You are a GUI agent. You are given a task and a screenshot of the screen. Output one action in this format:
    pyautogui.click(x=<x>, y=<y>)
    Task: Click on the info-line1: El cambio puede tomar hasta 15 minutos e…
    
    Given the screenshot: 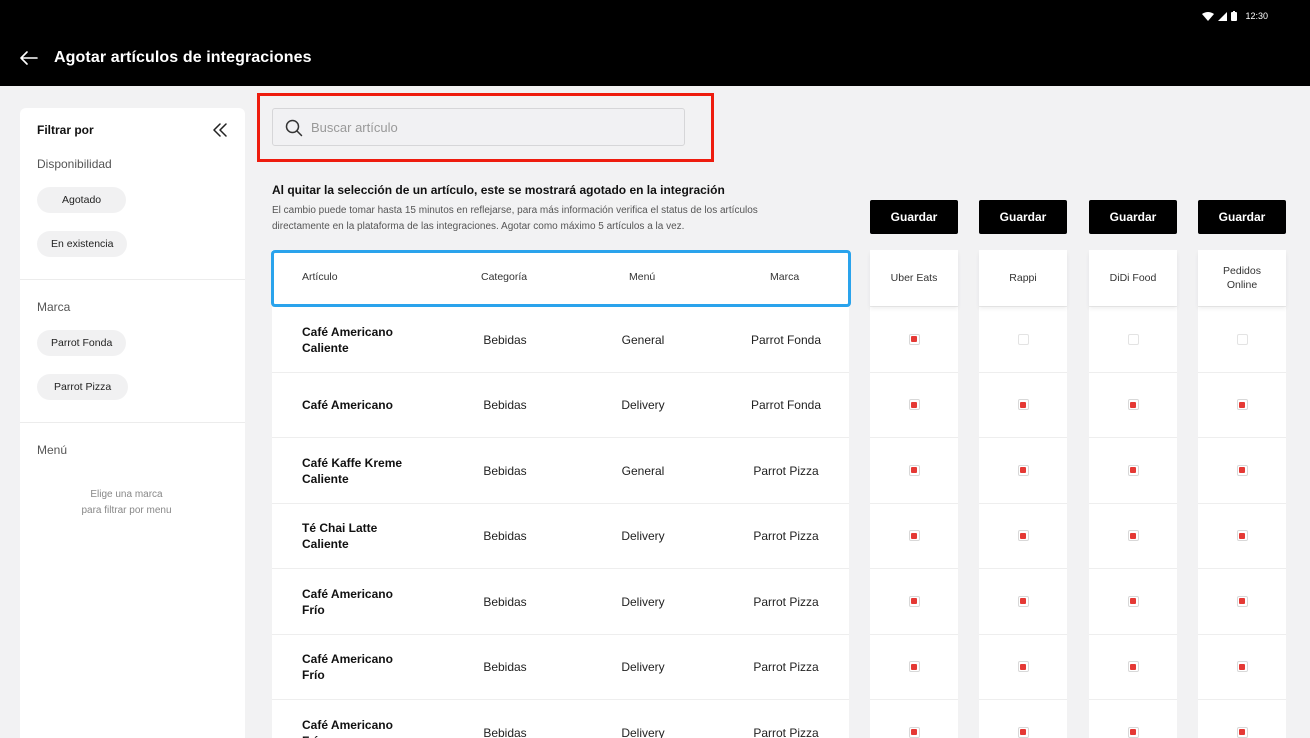 What is the action you would take?
    pyautogui.click(x=515, y=210)
    